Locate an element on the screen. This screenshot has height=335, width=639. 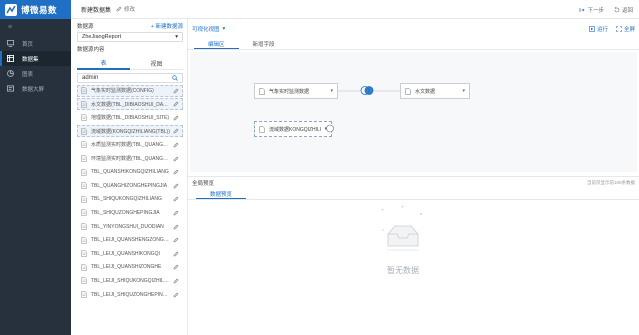
next-step-button: 下一步 is located at coordinates (591, 10).